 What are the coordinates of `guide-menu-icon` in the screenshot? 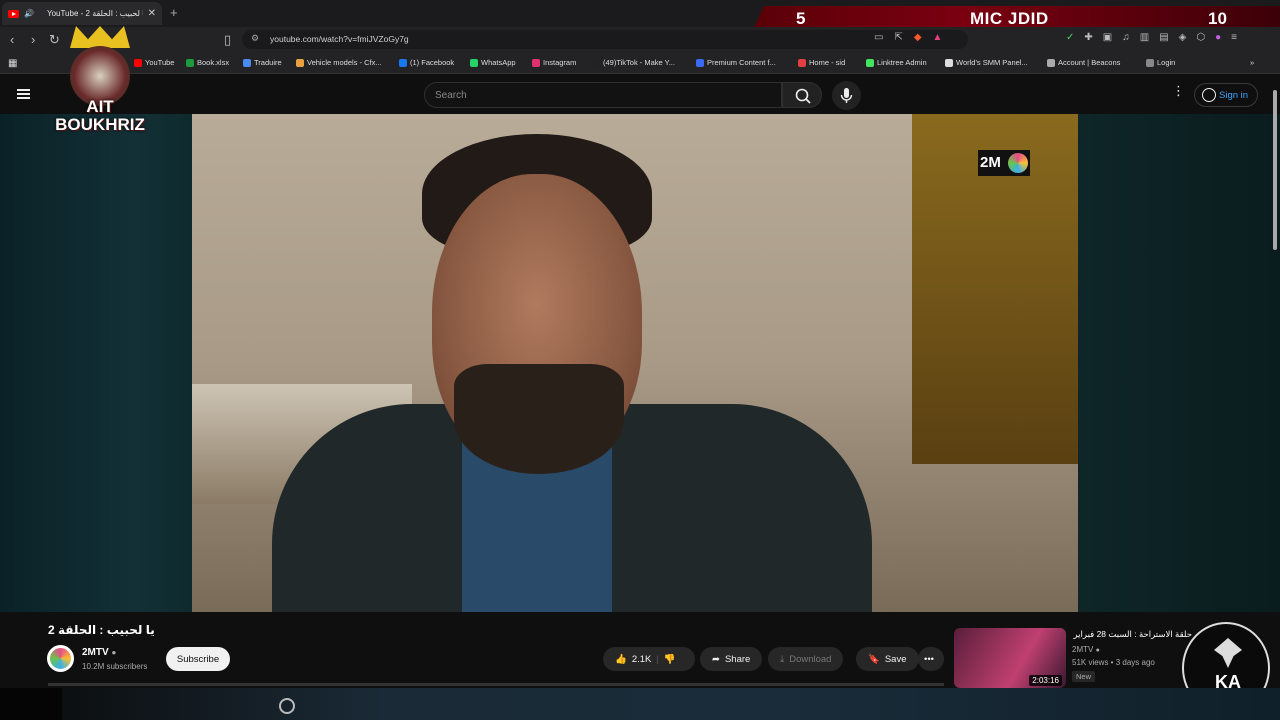 It's located at (23, 94).